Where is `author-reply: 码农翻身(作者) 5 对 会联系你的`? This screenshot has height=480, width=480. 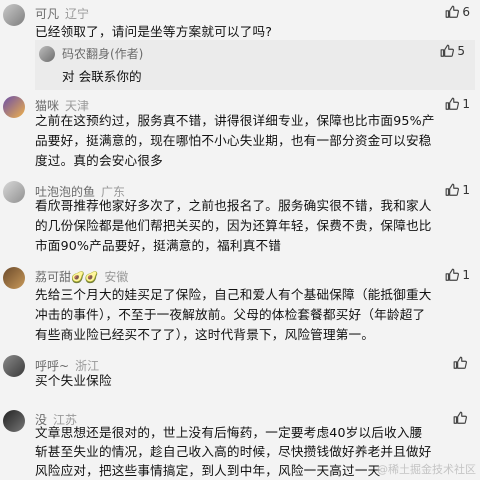 author-reply: 码农翻身(作者) 5 对 会联系你的 is located at coordinates (255, 65).